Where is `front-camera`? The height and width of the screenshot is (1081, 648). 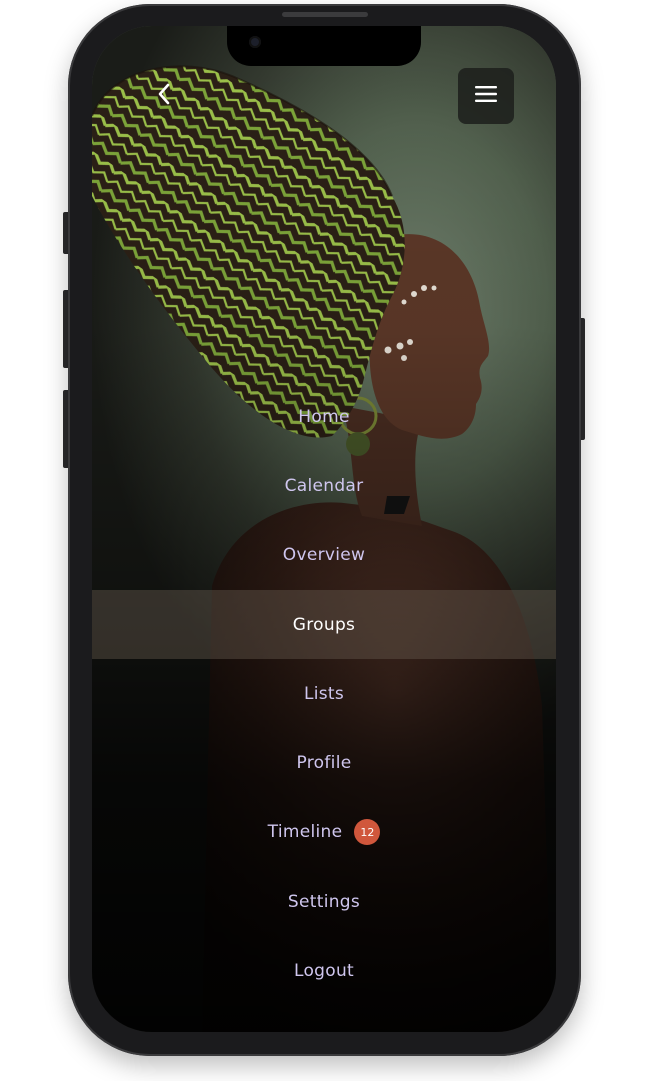
front-camera is located at coordinates (255, 42).